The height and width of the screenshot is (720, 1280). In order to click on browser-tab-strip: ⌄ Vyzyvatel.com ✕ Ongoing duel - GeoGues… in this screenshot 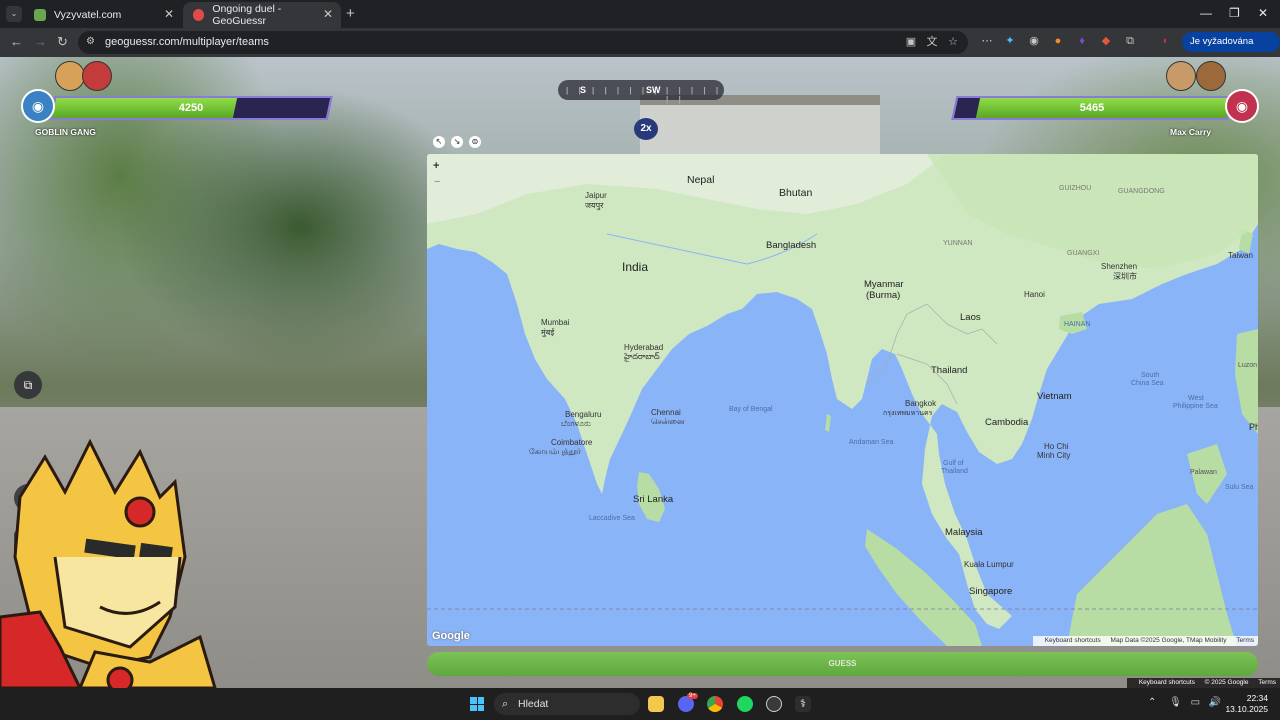, I will do `click(640, 14)`.